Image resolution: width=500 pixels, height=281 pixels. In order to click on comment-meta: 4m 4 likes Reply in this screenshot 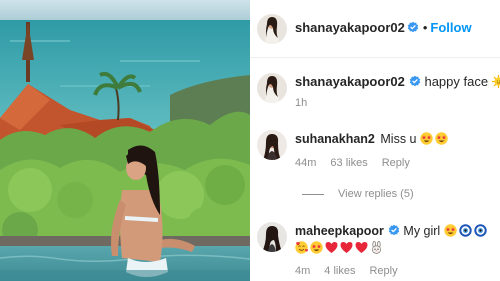, I will do `click(353, 271)`.